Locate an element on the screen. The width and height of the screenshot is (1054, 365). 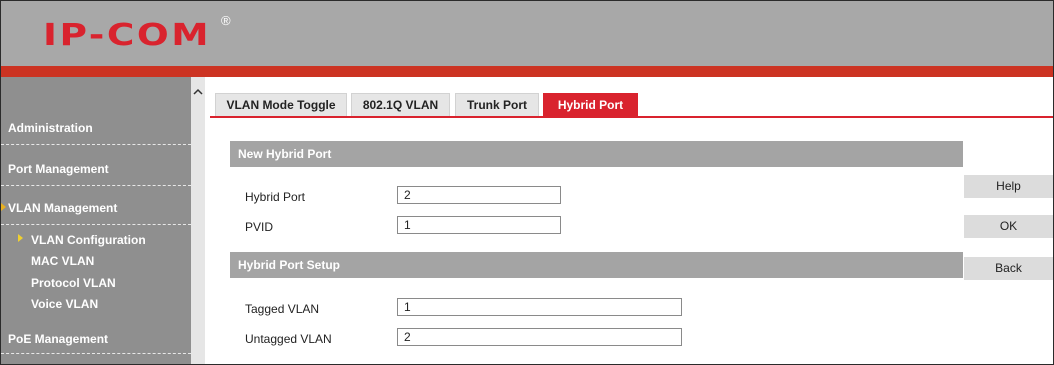
help-button: Help is located at coordinates (1008, 186).